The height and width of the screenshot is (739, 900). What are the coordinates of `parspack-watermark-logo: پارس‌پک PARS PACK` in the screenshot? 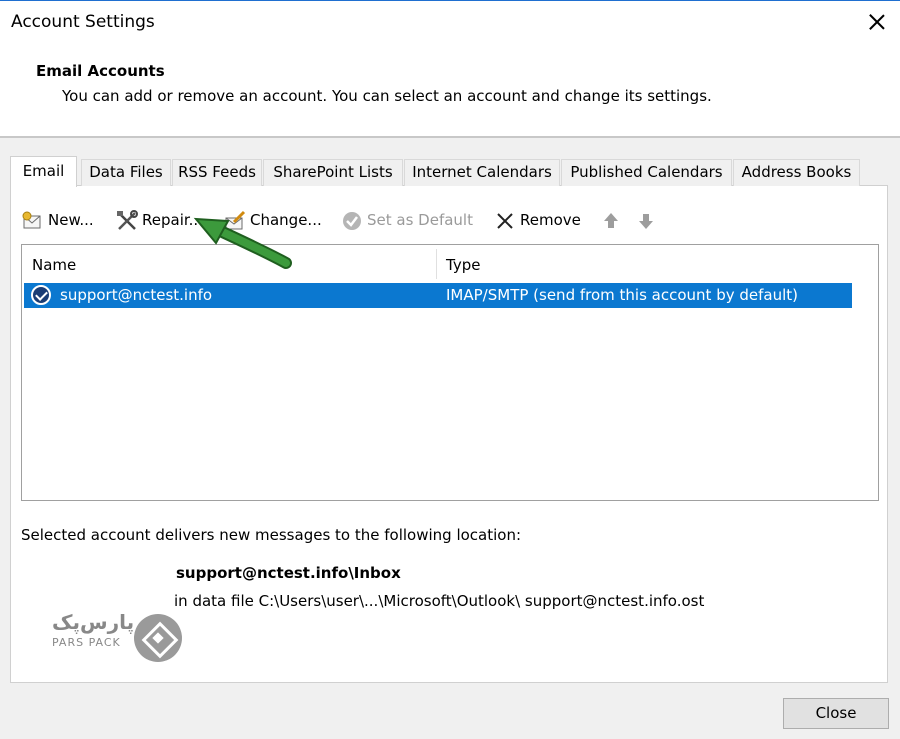 It's located at (118, 636).